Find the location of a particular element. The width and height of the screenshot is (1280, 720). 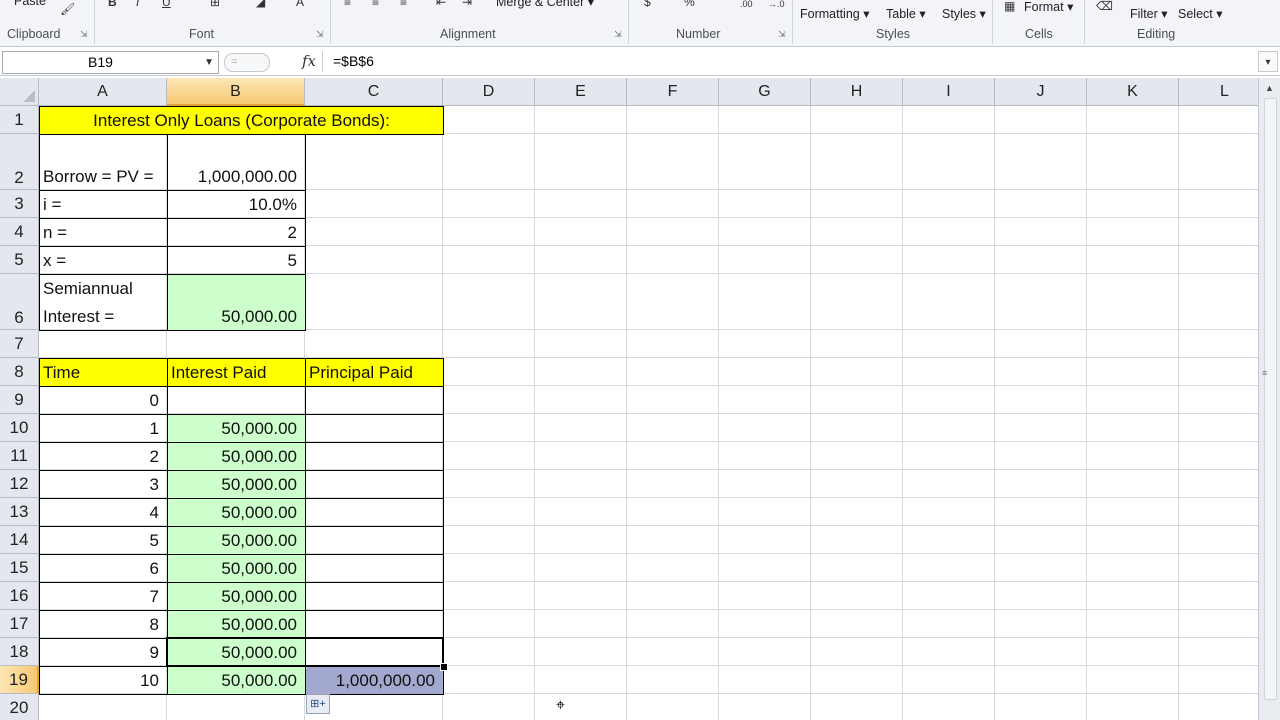

scroll-up-icon: ▲ is located at coordinates (1269, 88).